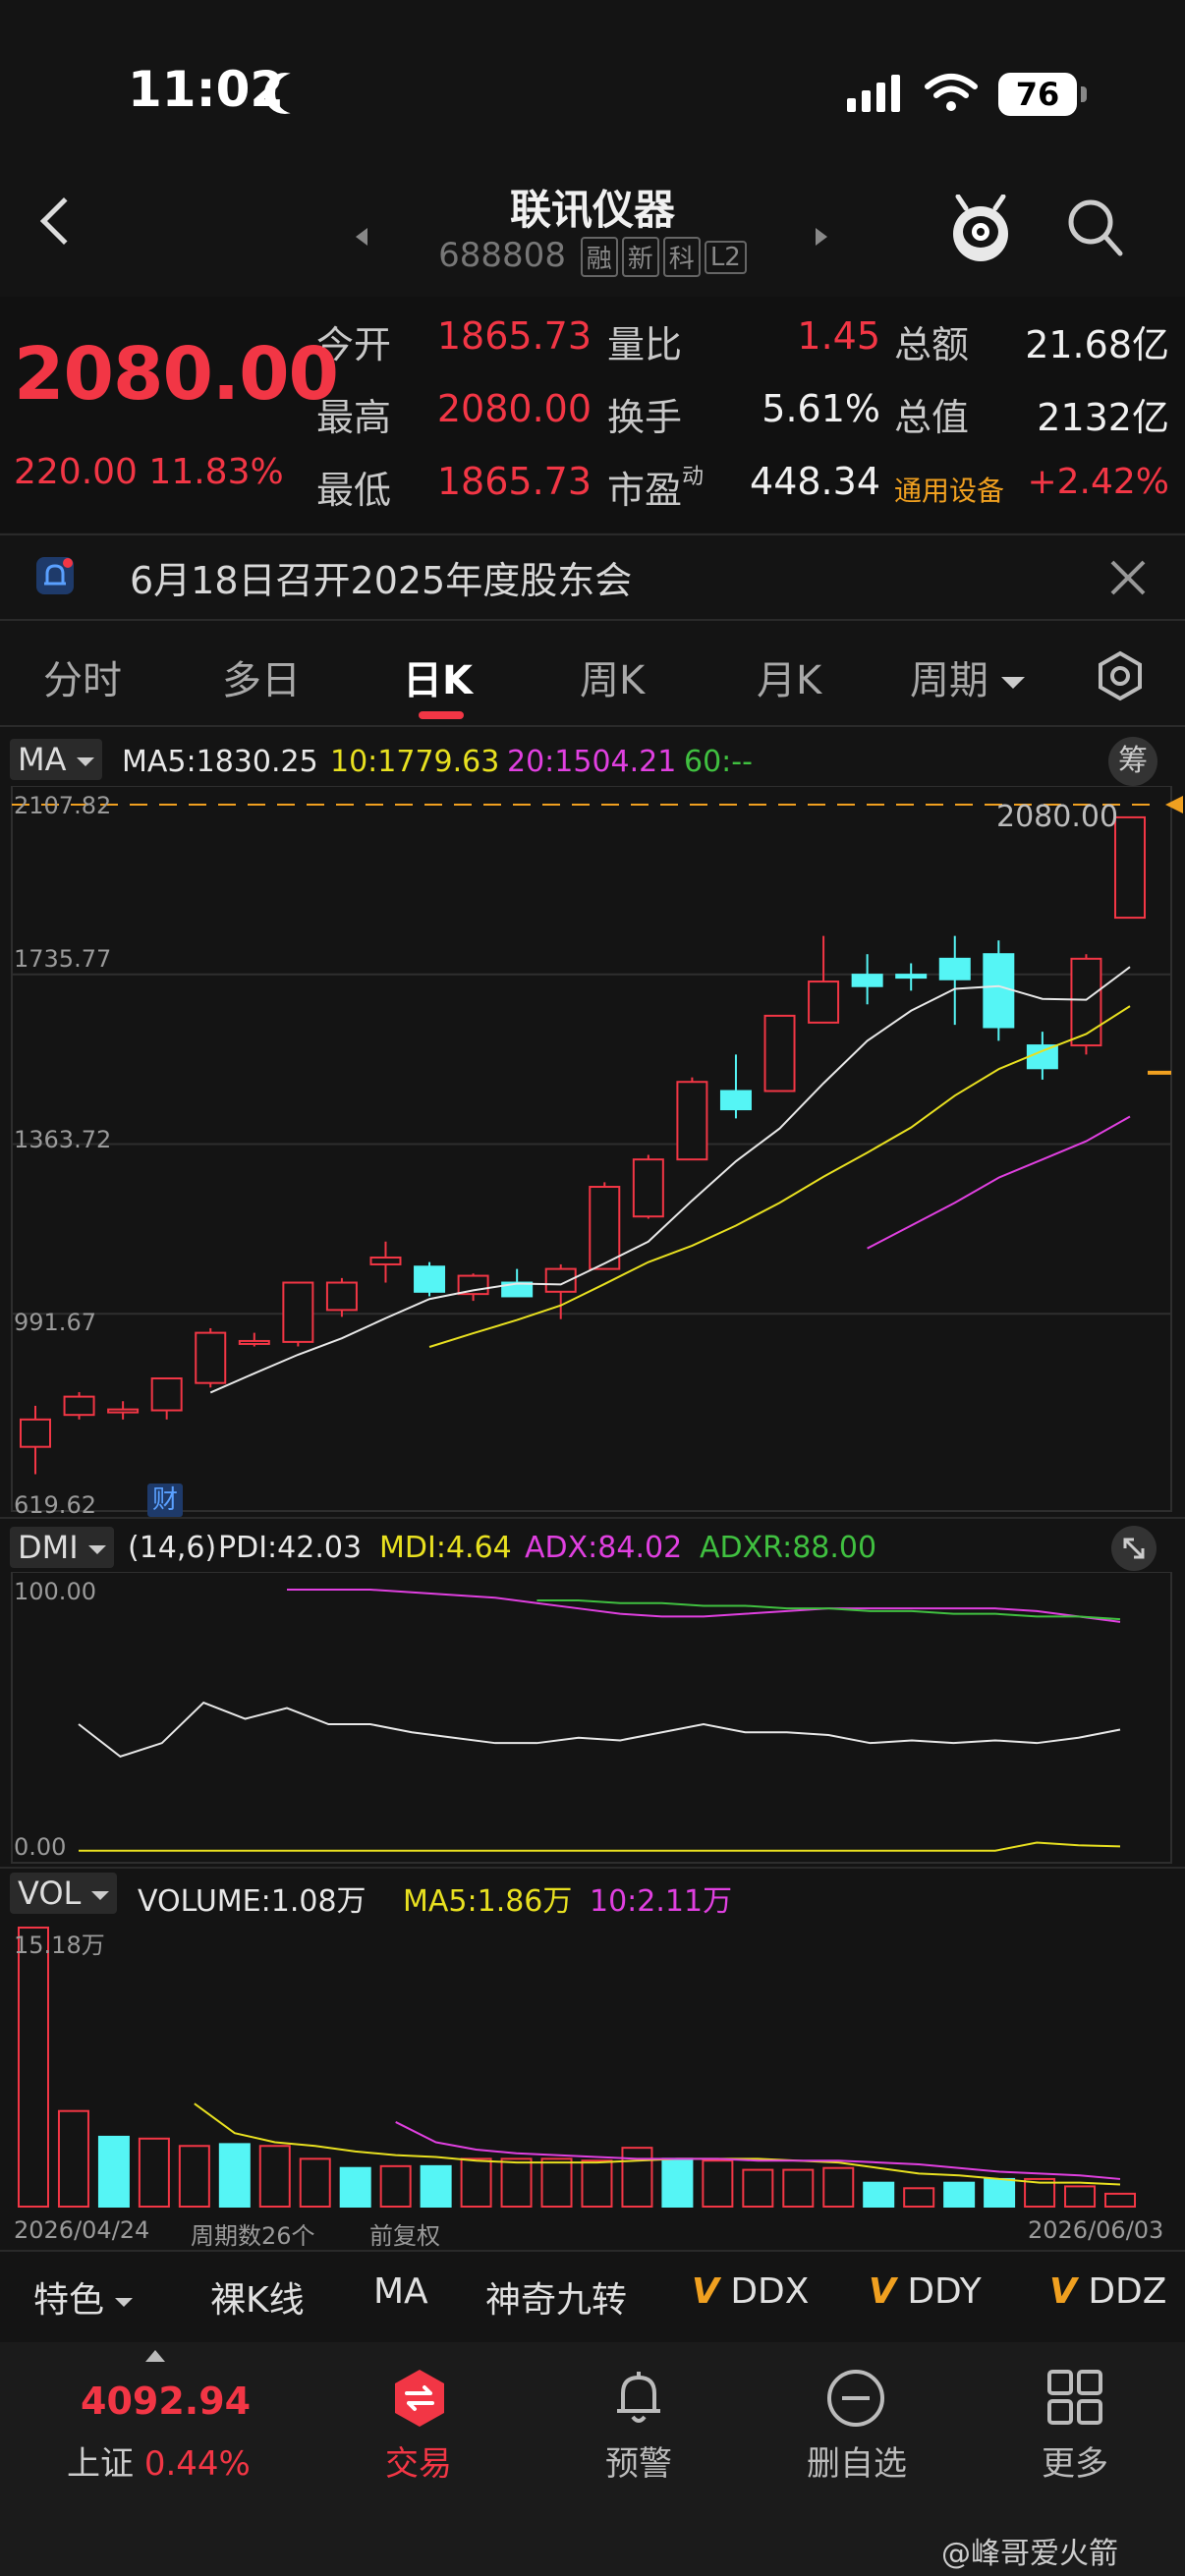 The width and height of the screenshot is (1185, 2576). What do you see at coordinates (639, 2398) in the screenshot?
I see `alert-bell-icon` at bounding box center [639, 2398].